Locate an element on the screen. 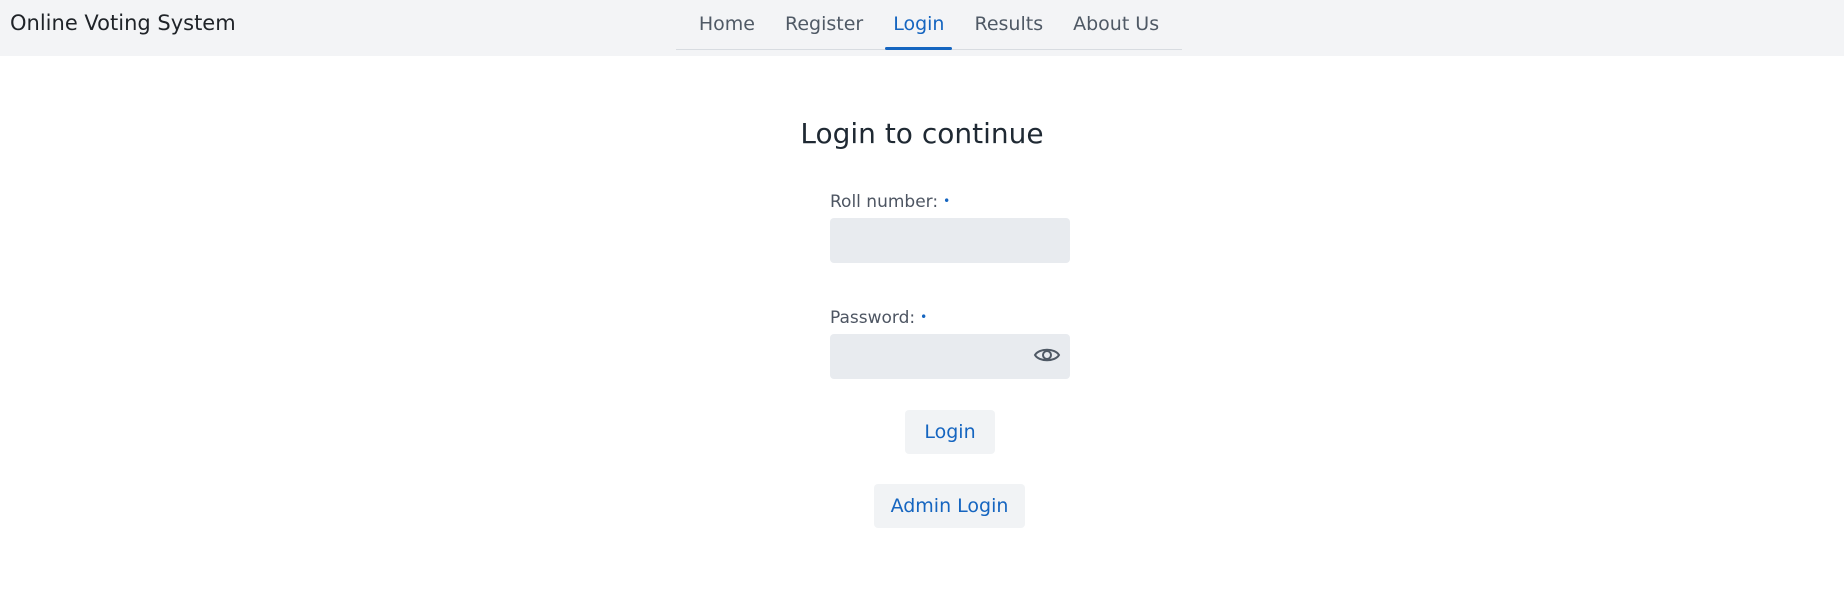  main-nav: Home Register Login Results About Us is located at coordinates (929, 25).